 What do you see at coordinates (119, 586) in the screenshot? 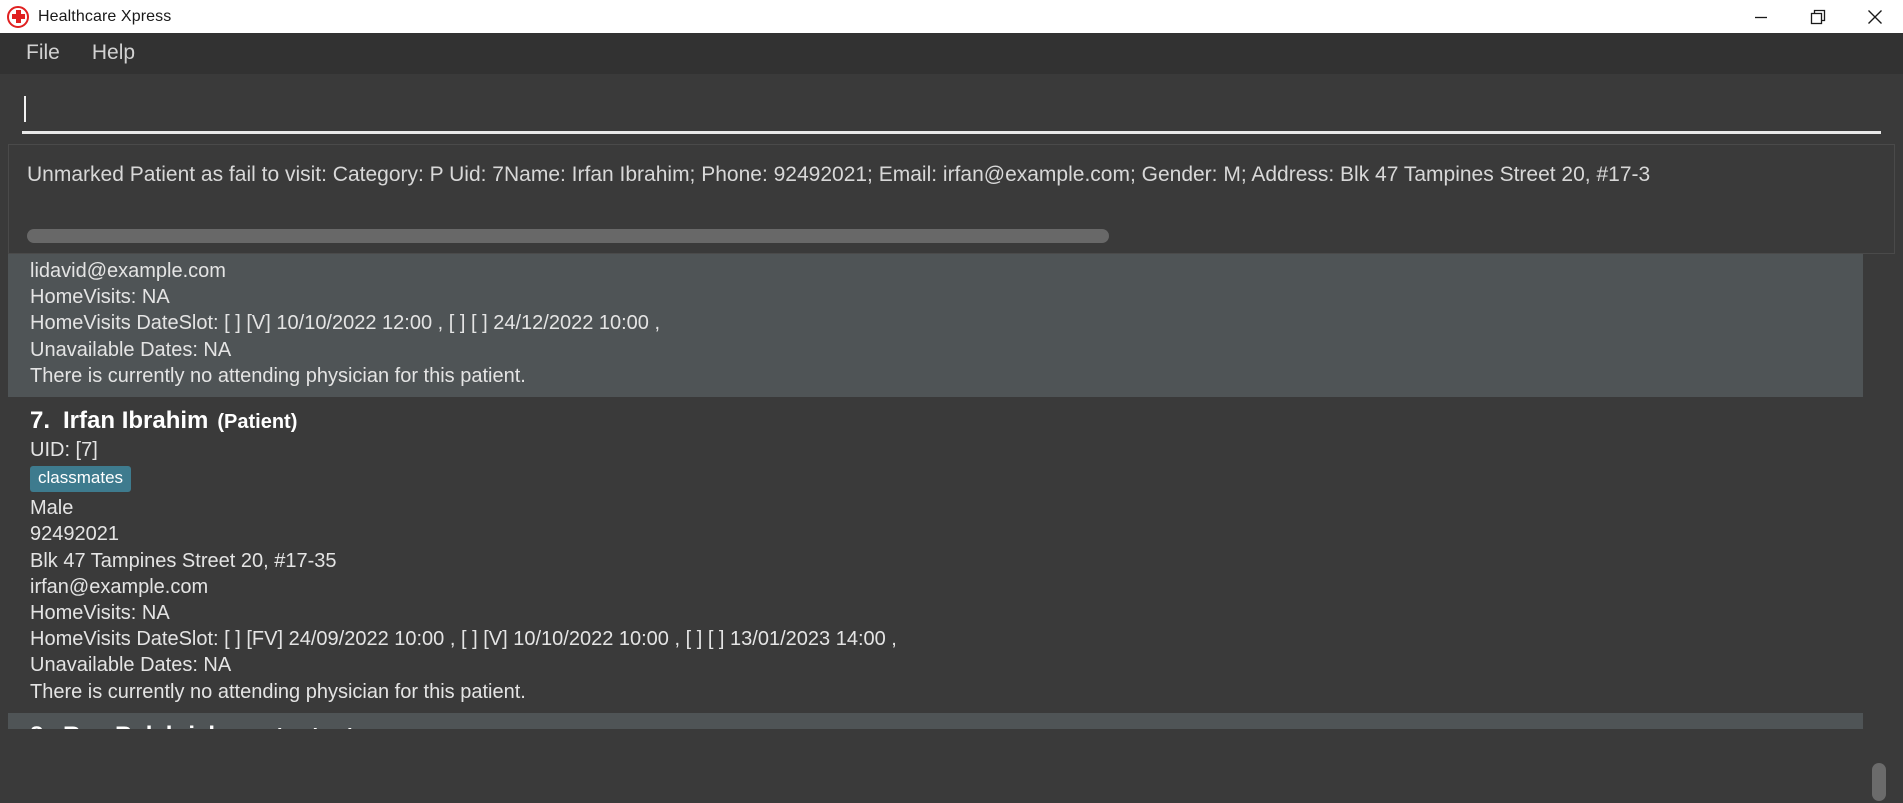
I see `card-line: irfan@example.com` at bounding box center [119, 586].